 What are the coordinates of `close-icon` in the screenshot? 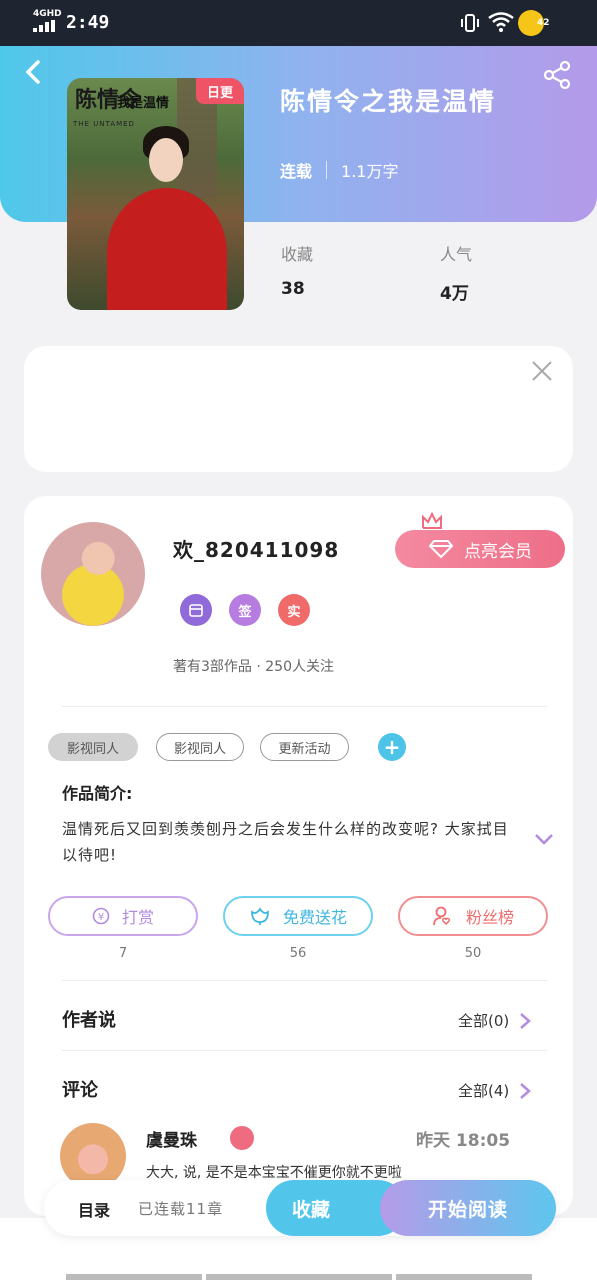 It's located at (542, 371).